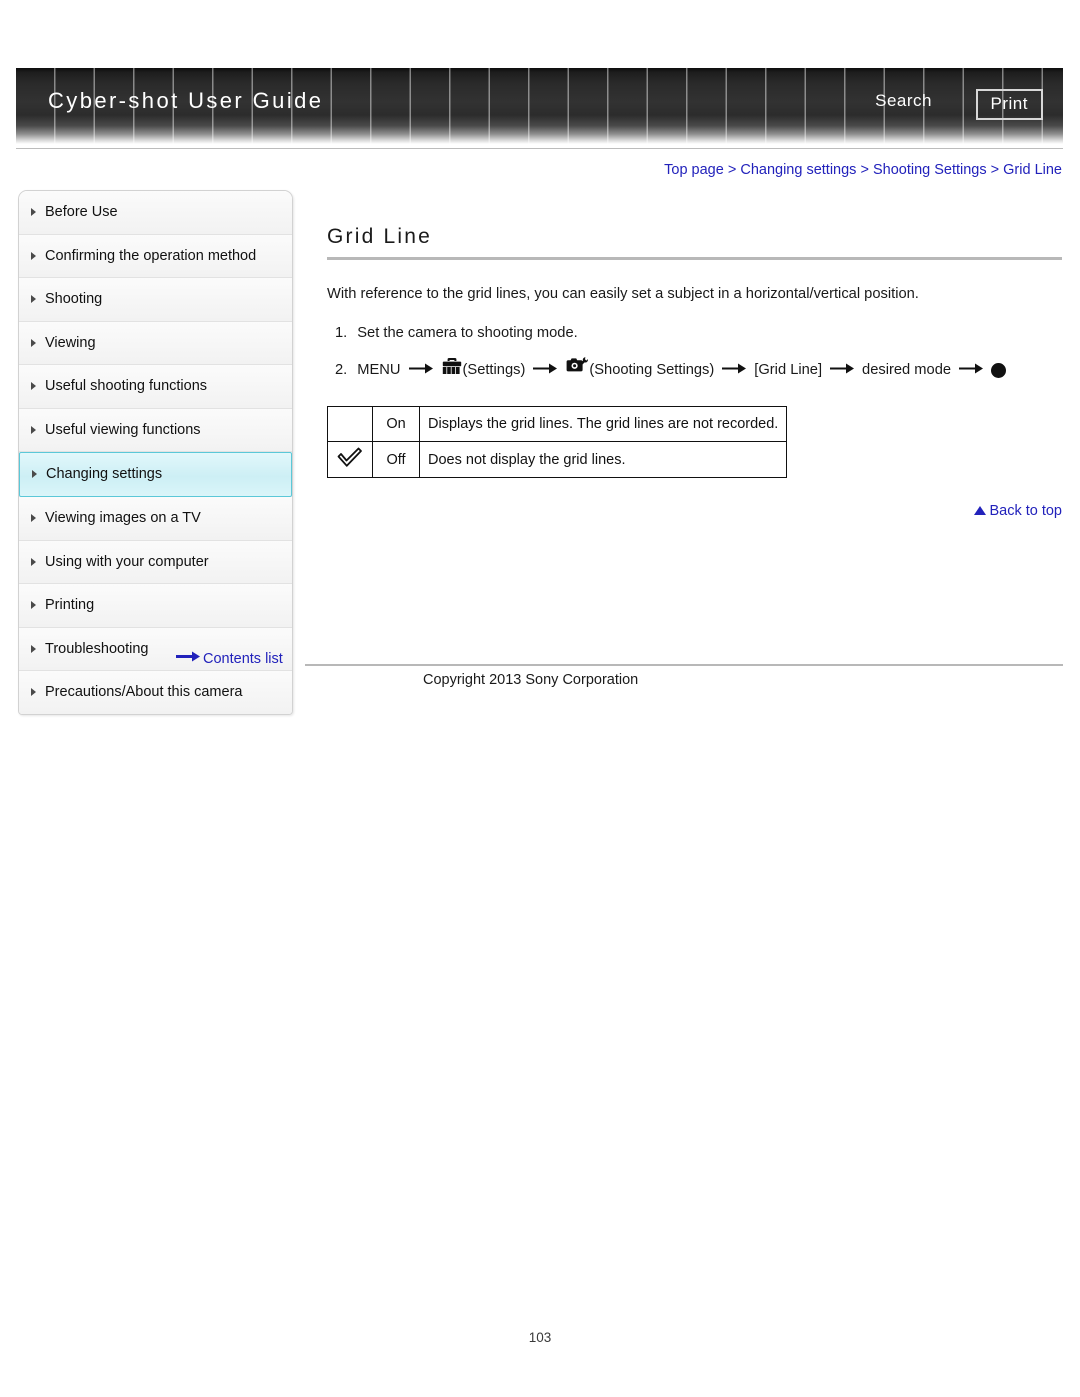 Image resolution: width=1080 pixels, height=1397 pixels. I want to click on sidebar-item-shooting: Shooting, so click(155, 300).